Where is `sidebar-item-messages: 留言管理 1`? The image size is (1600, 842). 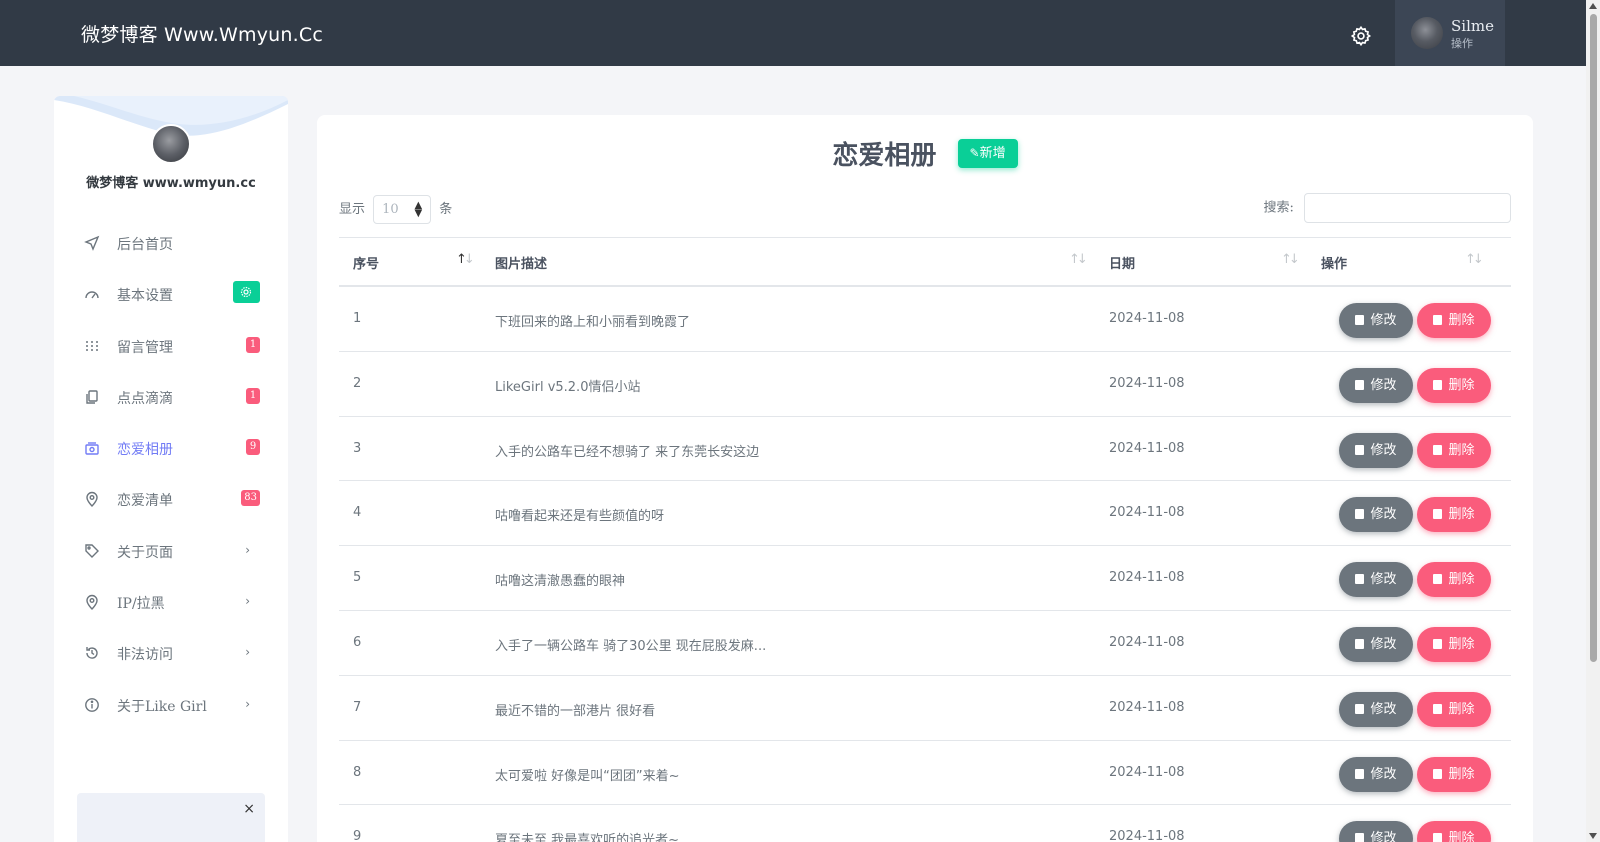 sidebar-item-messages: 留言管理 1 is located at coordinates (171, 346).